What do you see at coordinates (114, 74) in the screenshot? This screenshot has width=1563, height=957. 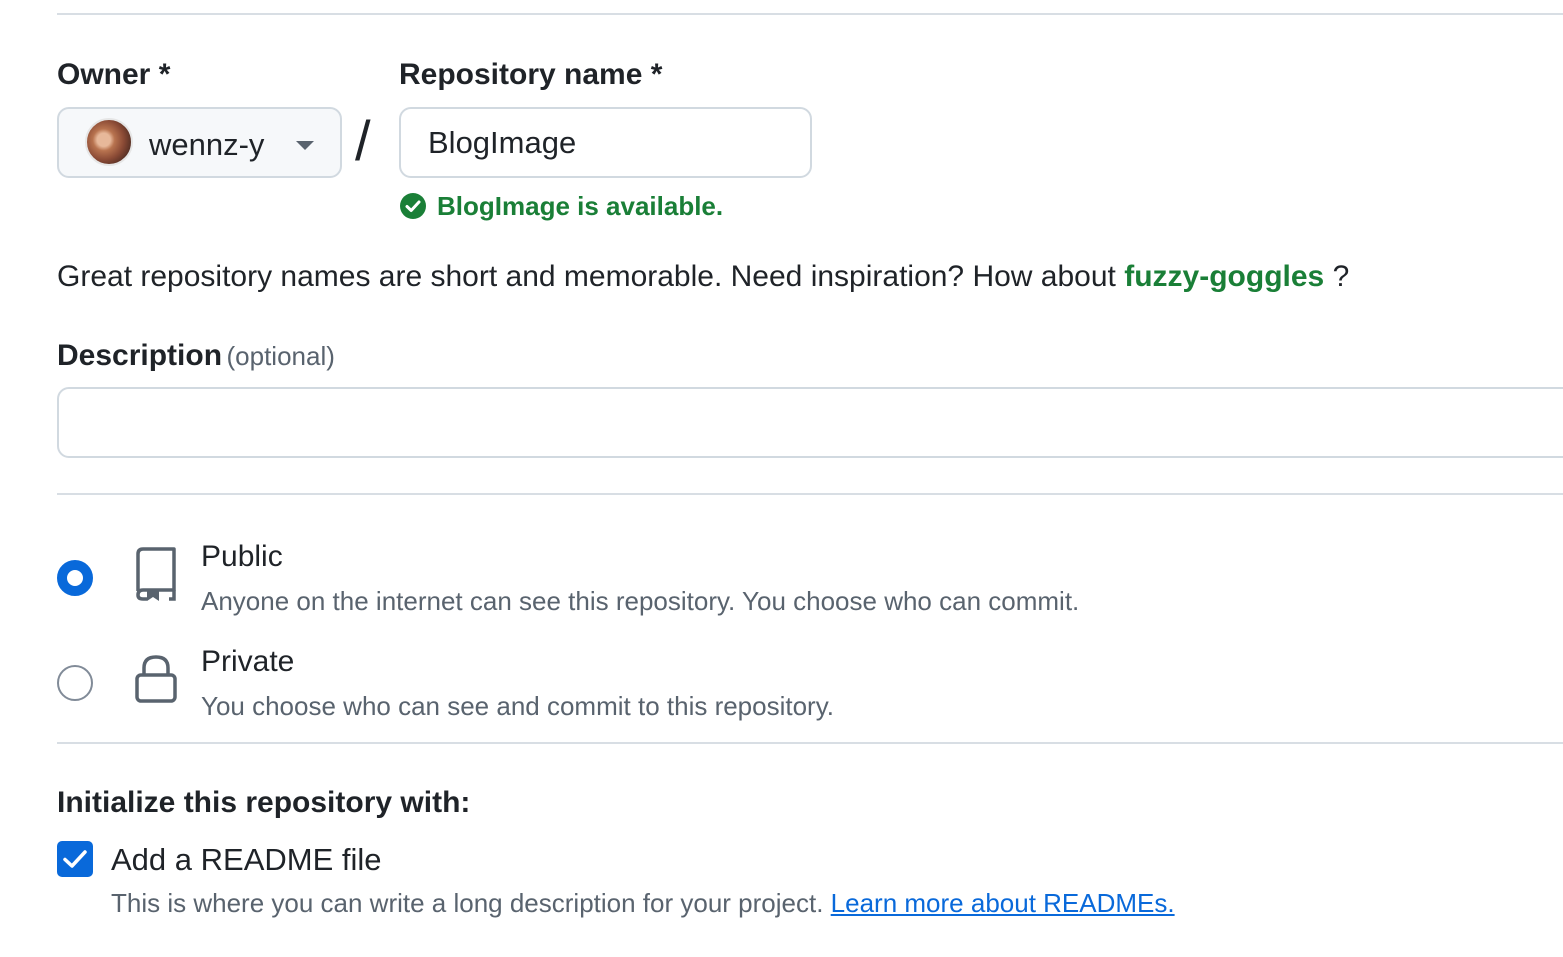 I see `owner-label: Owner *` at bounding box center [114, 74].